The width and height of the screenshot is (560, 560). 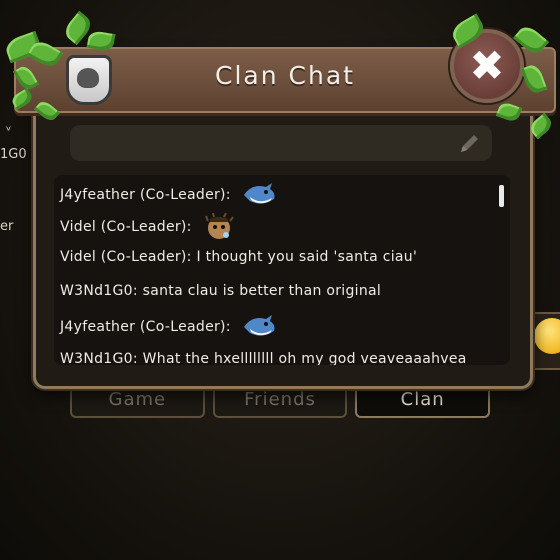 What do you see at coordinates (487, 65) in the screenshot?
I see `close-icon: ✖` at bounding box center [487, 65].